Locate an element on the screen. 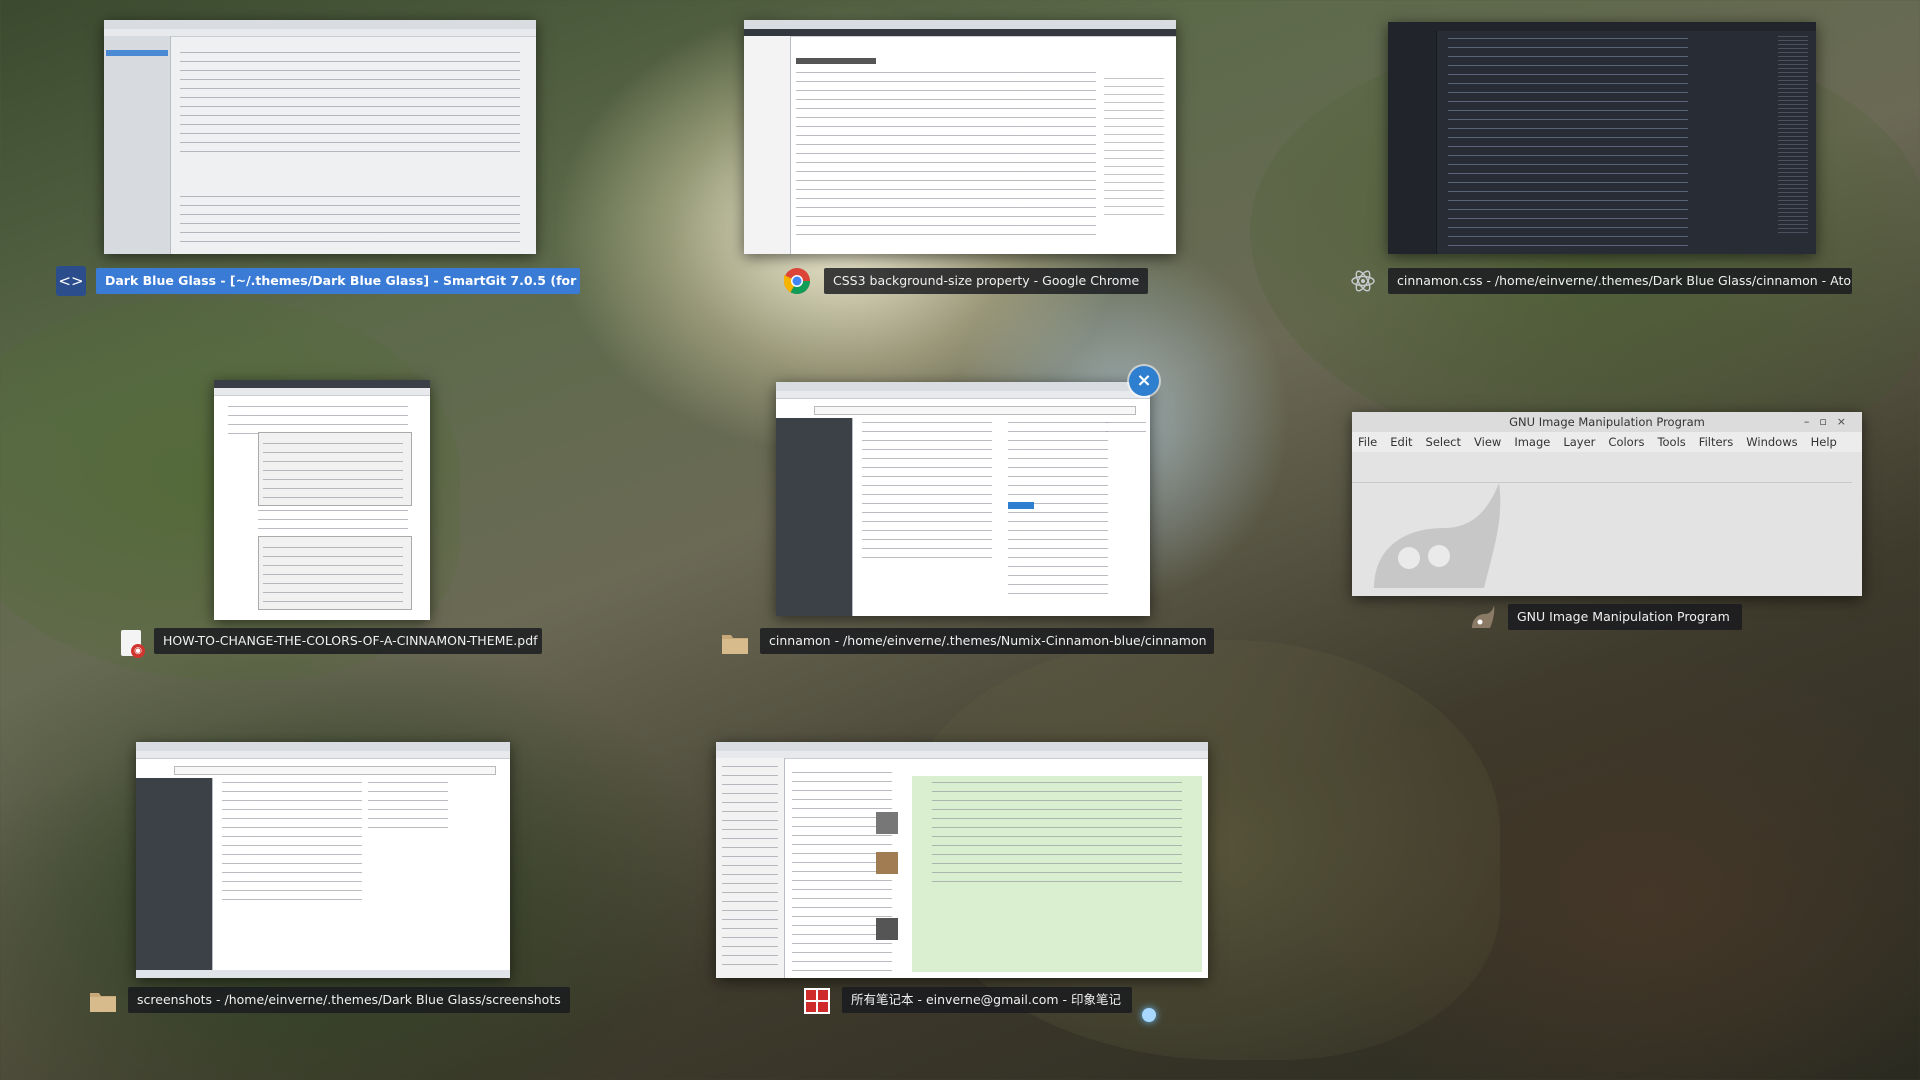  workspace-indicator is located at coordinates (1149, 1015).